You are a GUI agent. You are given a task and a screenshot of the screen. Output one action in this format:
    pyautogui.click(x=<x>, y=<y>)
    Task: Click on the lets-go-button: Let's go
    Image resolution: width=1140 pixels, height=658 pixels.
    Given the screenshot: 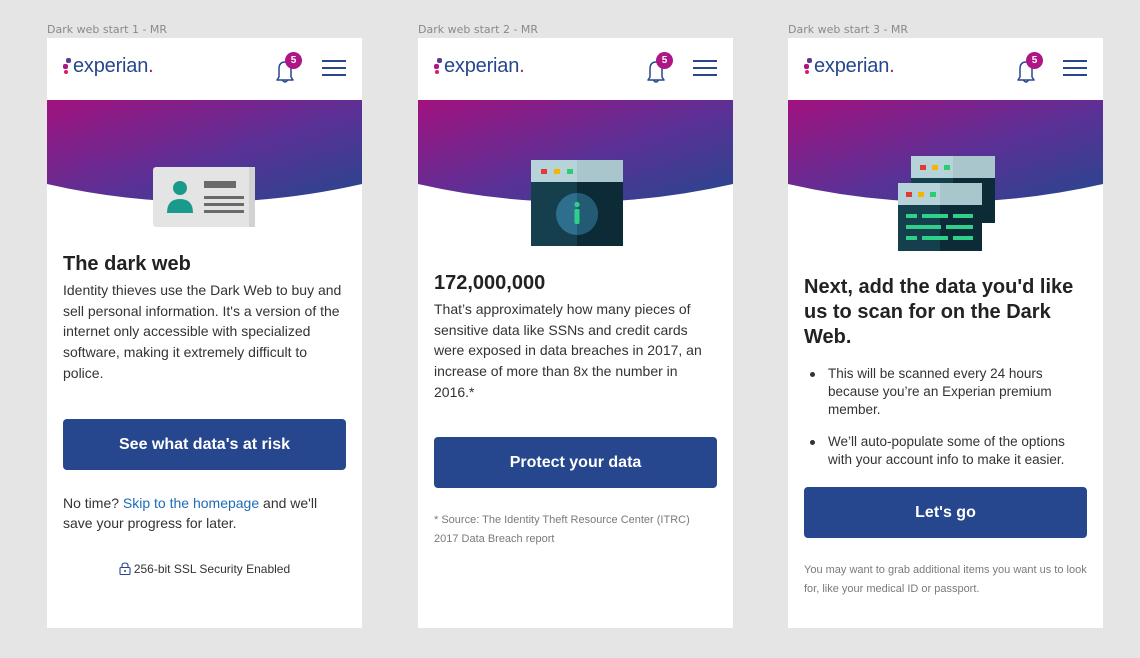 What is the action you would take?
    pyautogui.click(x=945, y=512)
    